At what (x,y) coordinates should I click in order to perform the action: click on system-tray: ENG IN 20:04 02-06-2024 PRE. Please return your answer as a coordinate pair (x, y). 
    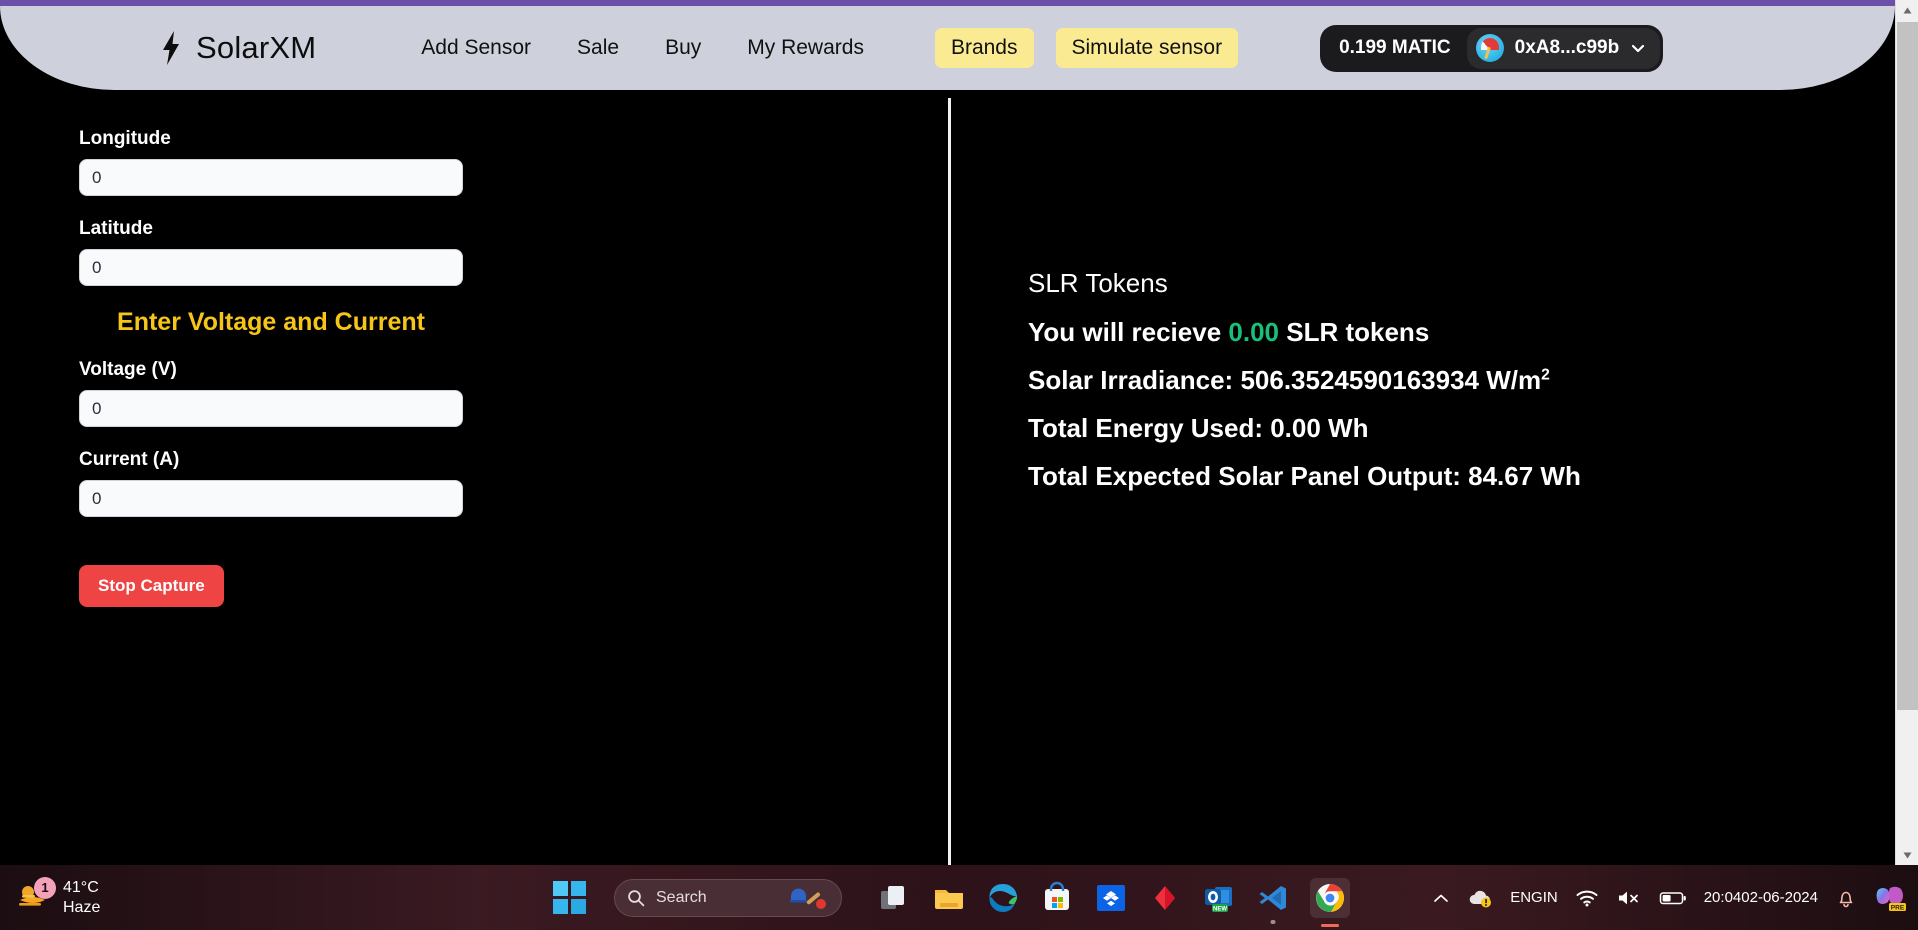
    Looking at the image, I should click on (1670, 897).